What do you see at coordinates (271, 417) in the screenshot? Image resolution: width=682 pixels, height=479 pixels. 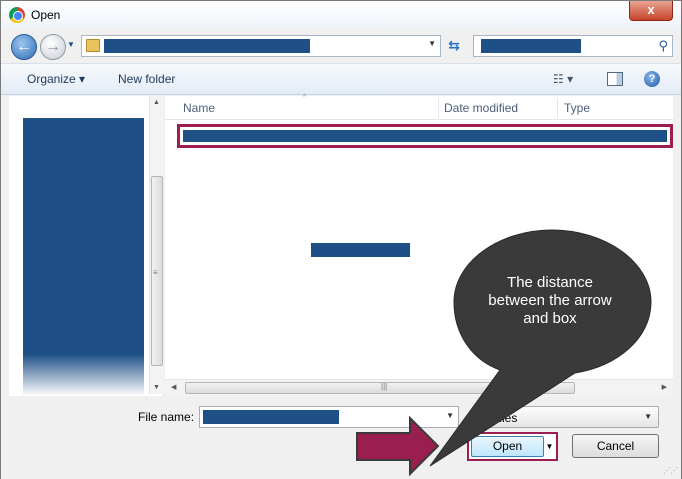 I see `file-name-value-redacted` at bounding box center [271, 417].